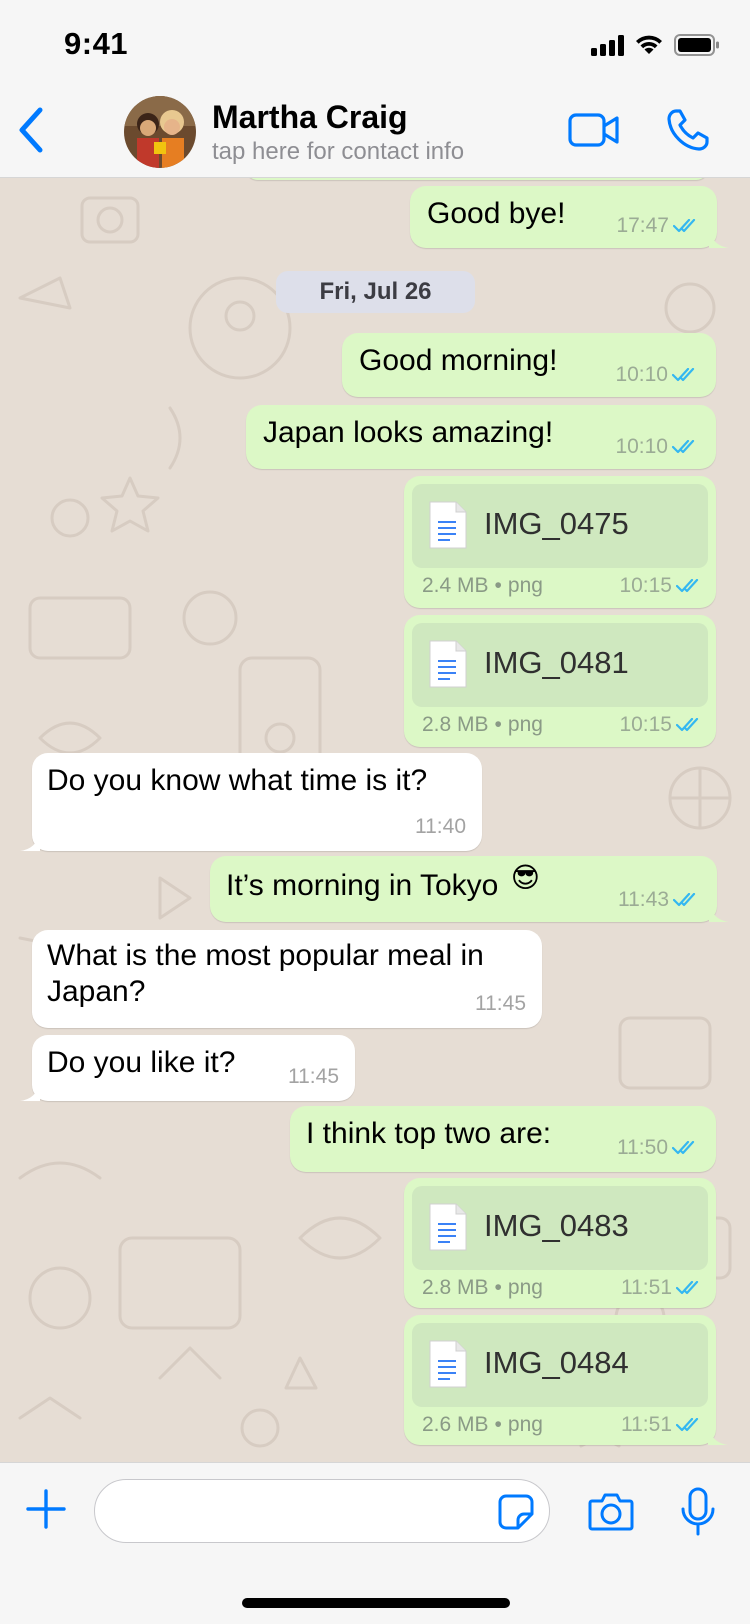  I want to click on message-time: 11:40, so click(440, 826).